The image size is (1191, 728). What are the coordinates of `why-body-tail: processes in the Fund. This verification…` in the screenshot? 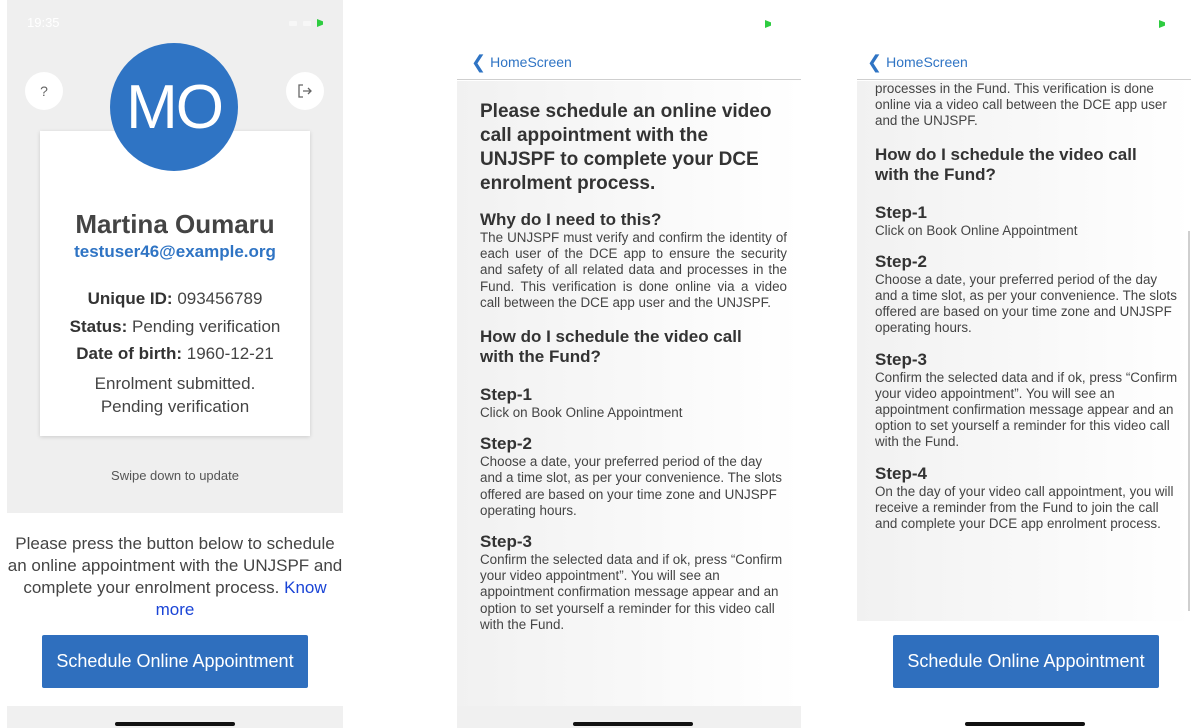 It's located at (1021, 105).